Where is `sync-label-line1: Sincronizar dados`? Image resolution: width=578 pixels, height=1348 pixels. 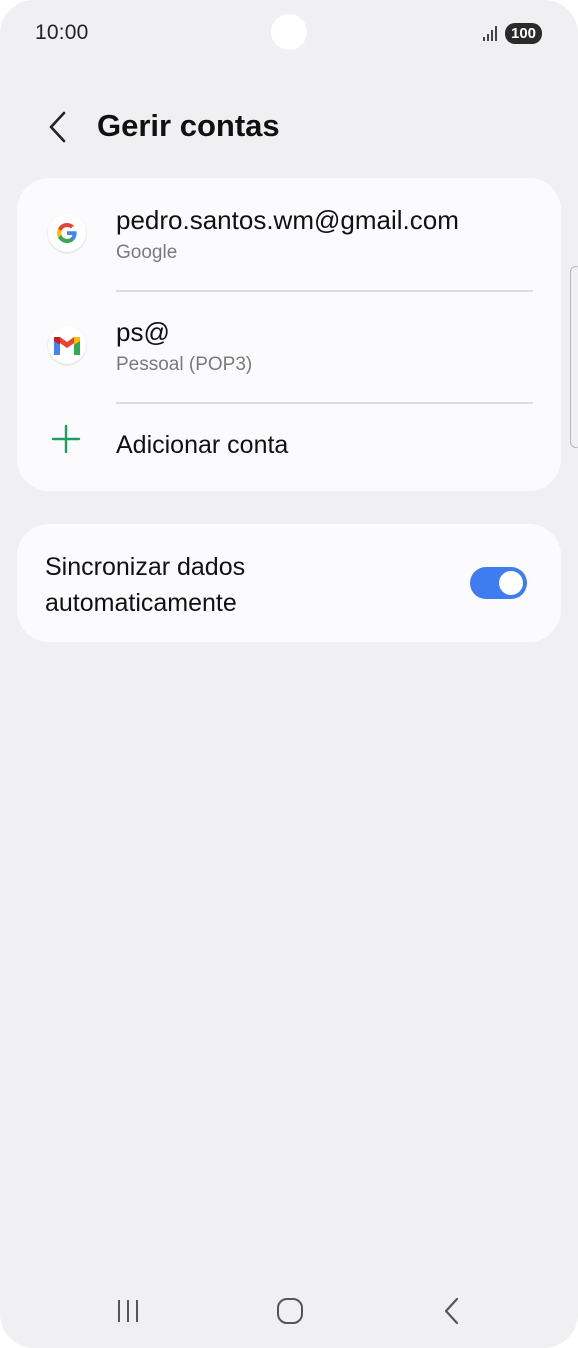 sync-label-line1: Sincronizar dados is located at coordinates (145, 567).